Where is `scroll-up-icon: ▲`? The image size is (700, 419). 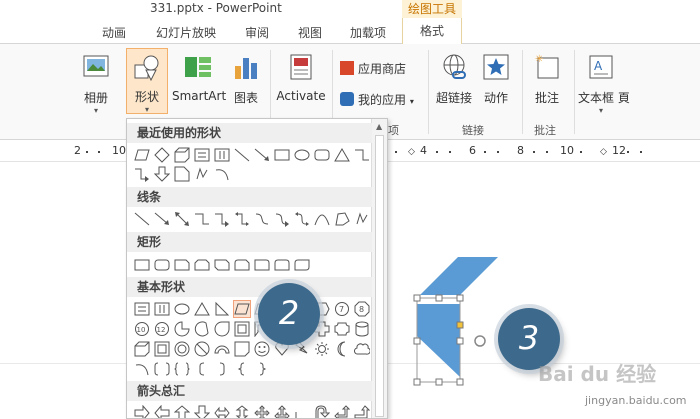
scroll-up-icon: ▲ is located at coordinates (379, 126).